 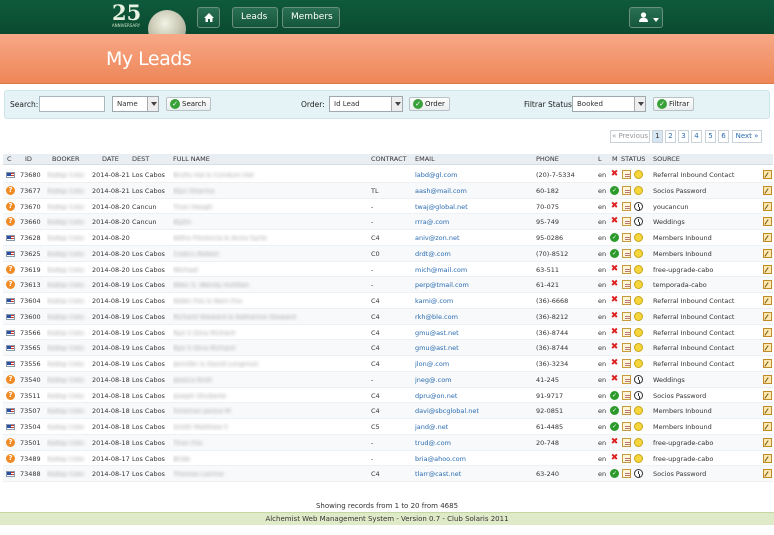 What do you see at coordinates (474, 459) in the screenshot?
I see `cell-email: bria@ahoo.com` at bounding box center [474, 459].